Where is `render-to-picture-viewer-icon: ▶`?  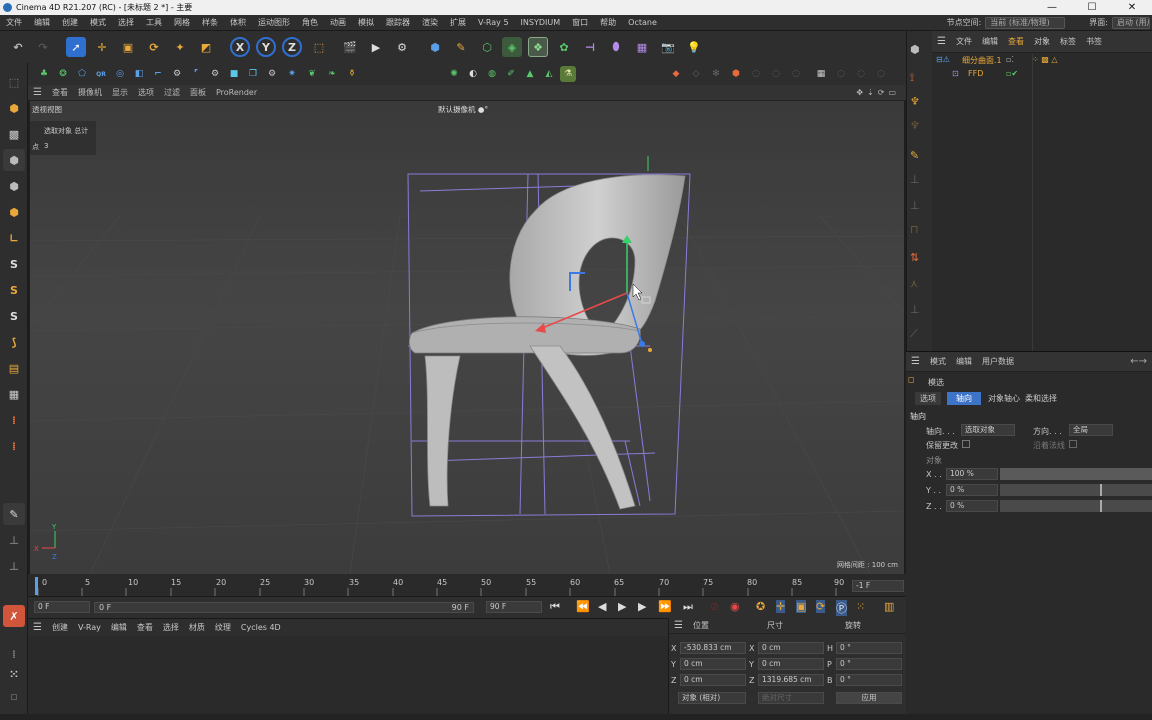
render-to-picture-viewer-icon: ▶ is located at coordinates (376, 47).